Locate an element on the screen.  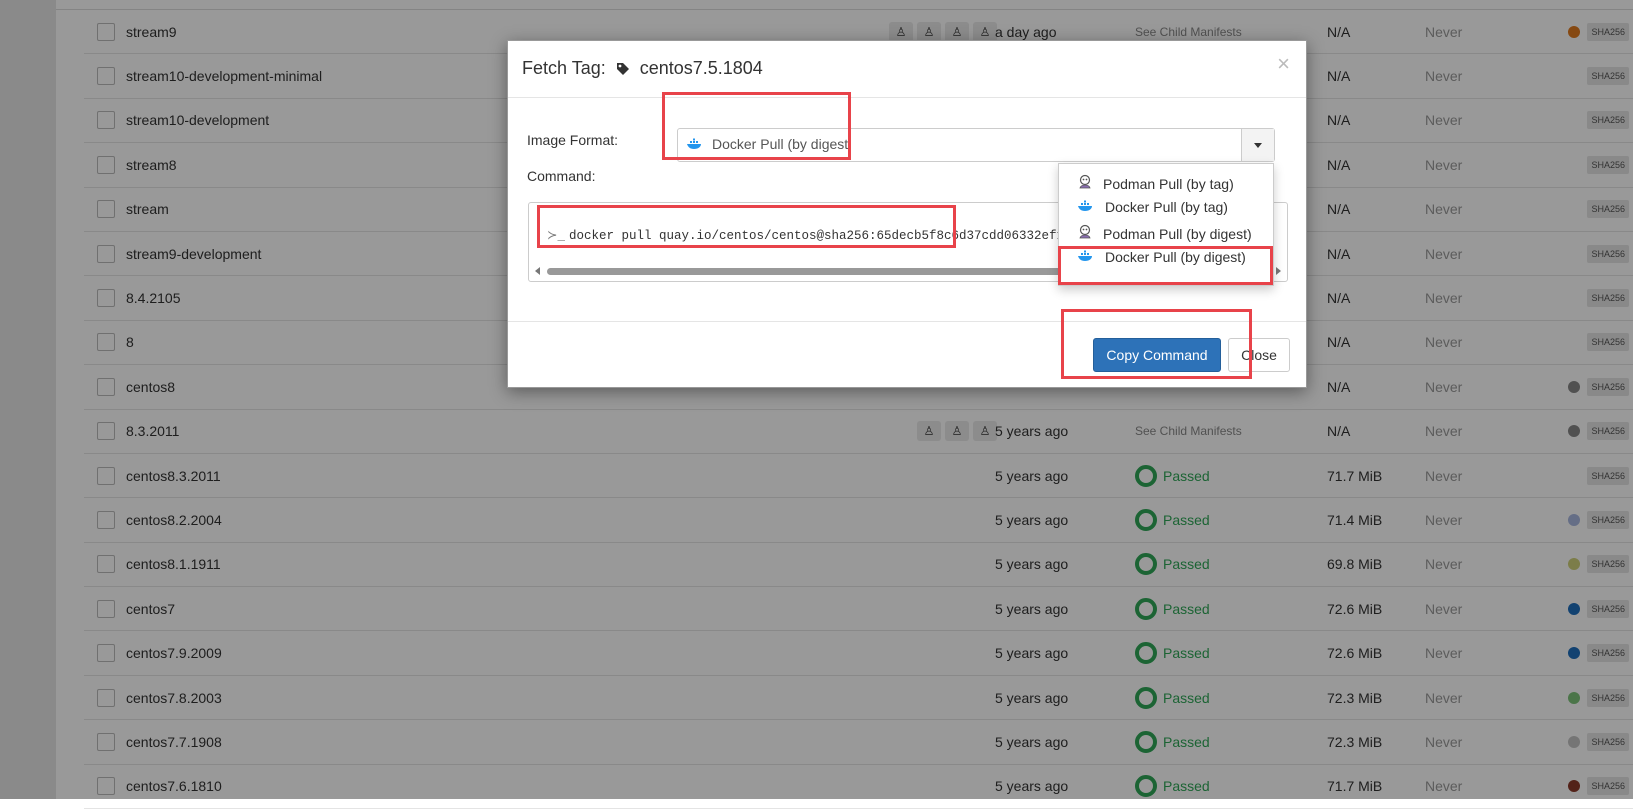
image-format-label: Image Format: is located at coordinates (573, 140).